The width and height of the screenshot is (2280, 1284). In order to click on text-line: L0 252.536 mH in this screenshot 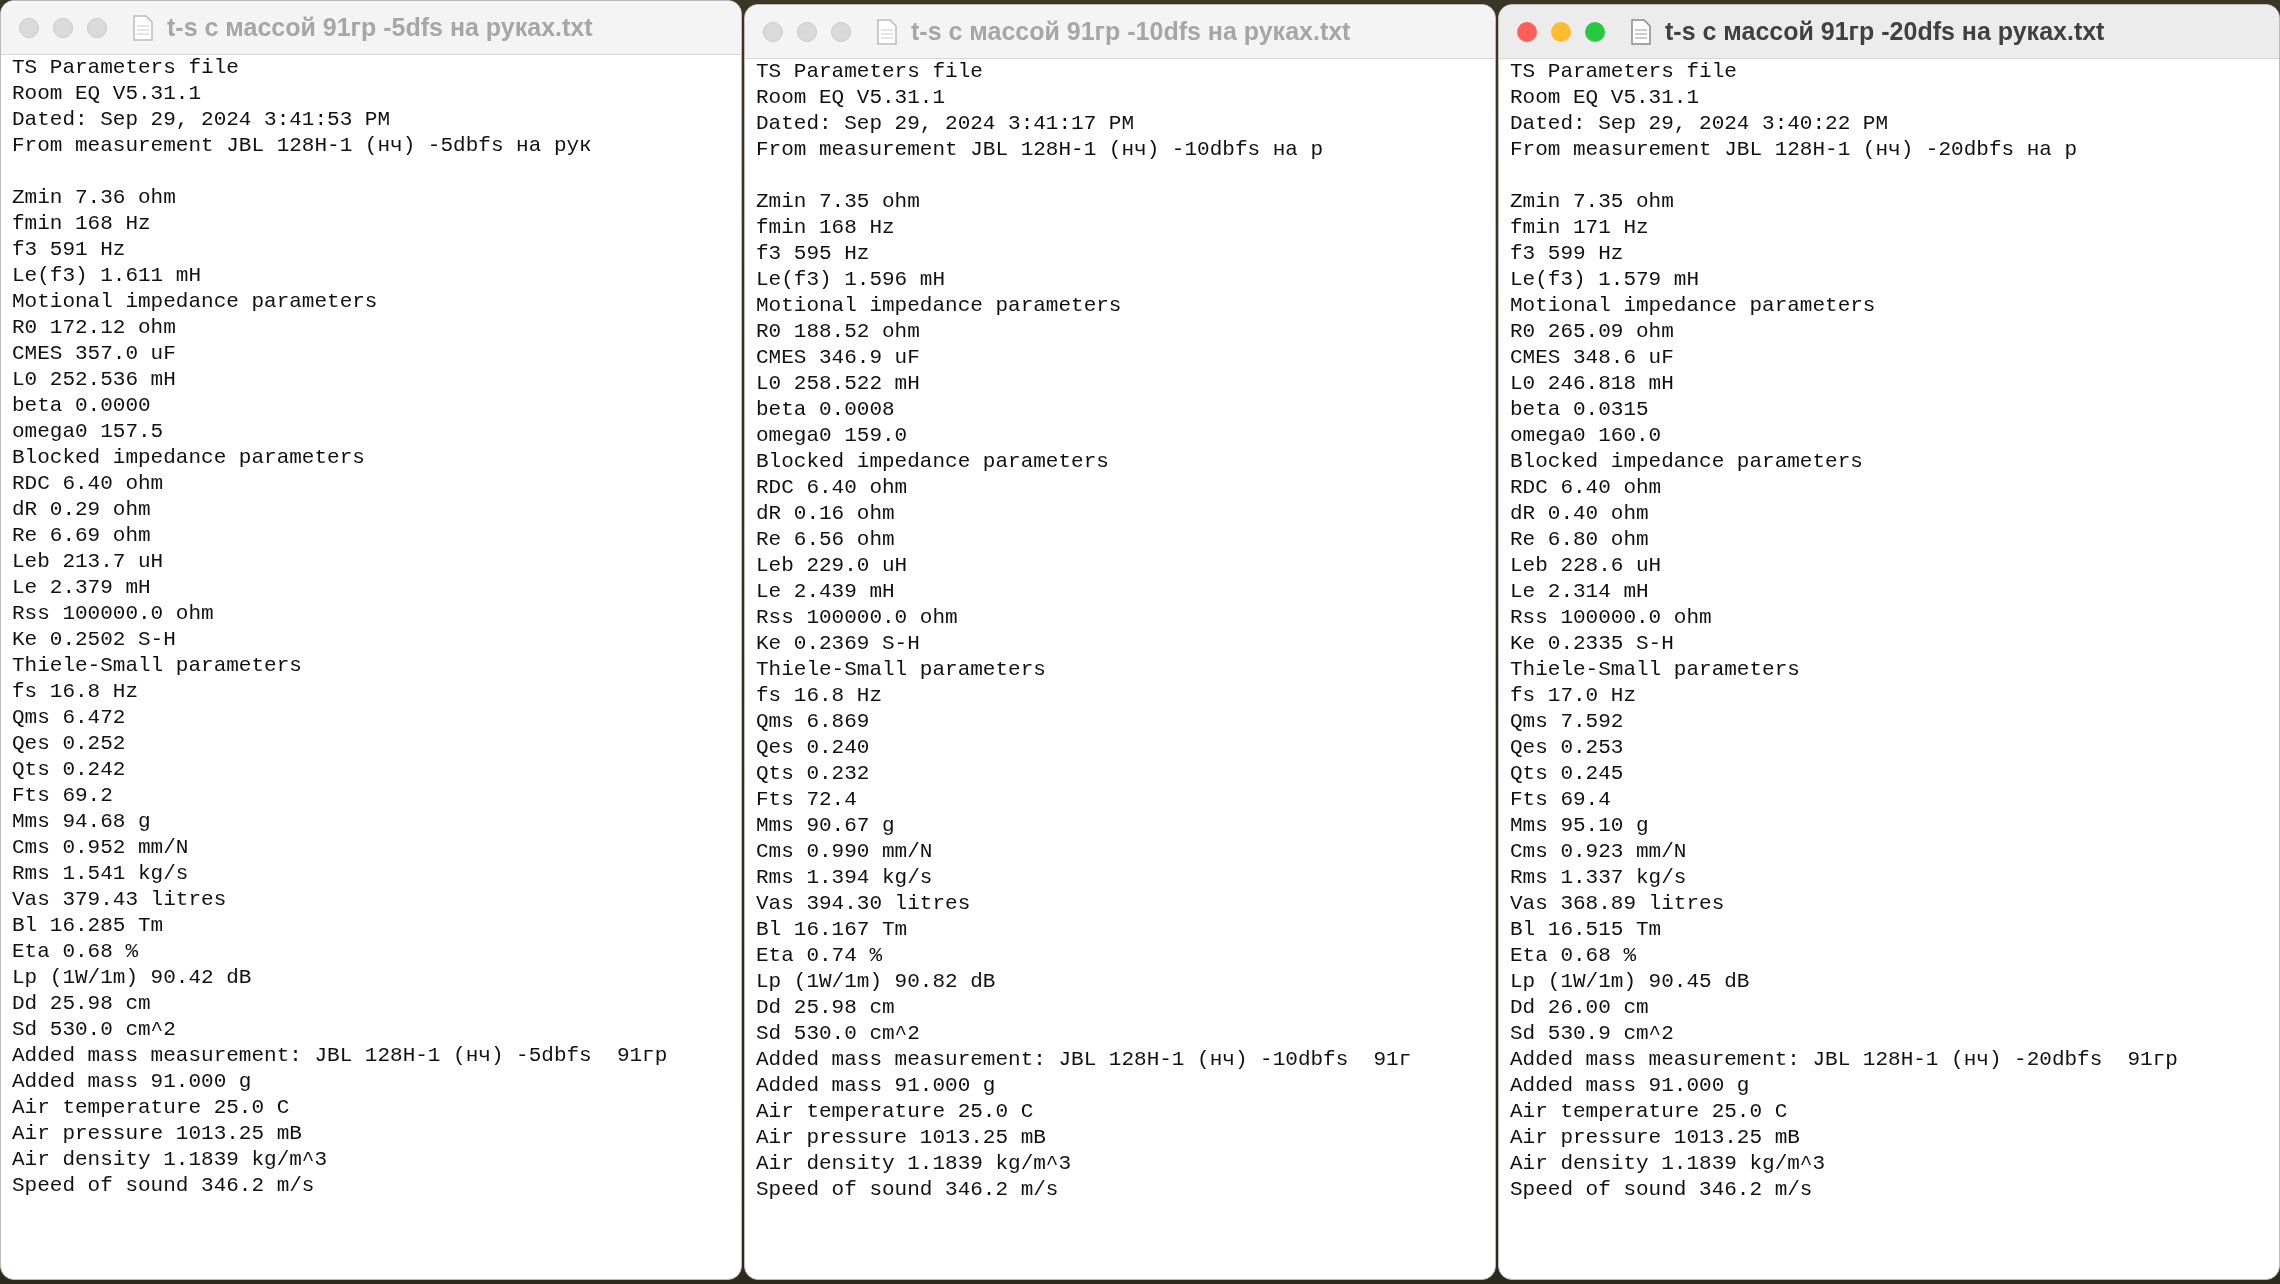, I will do `click(94, 380)`.